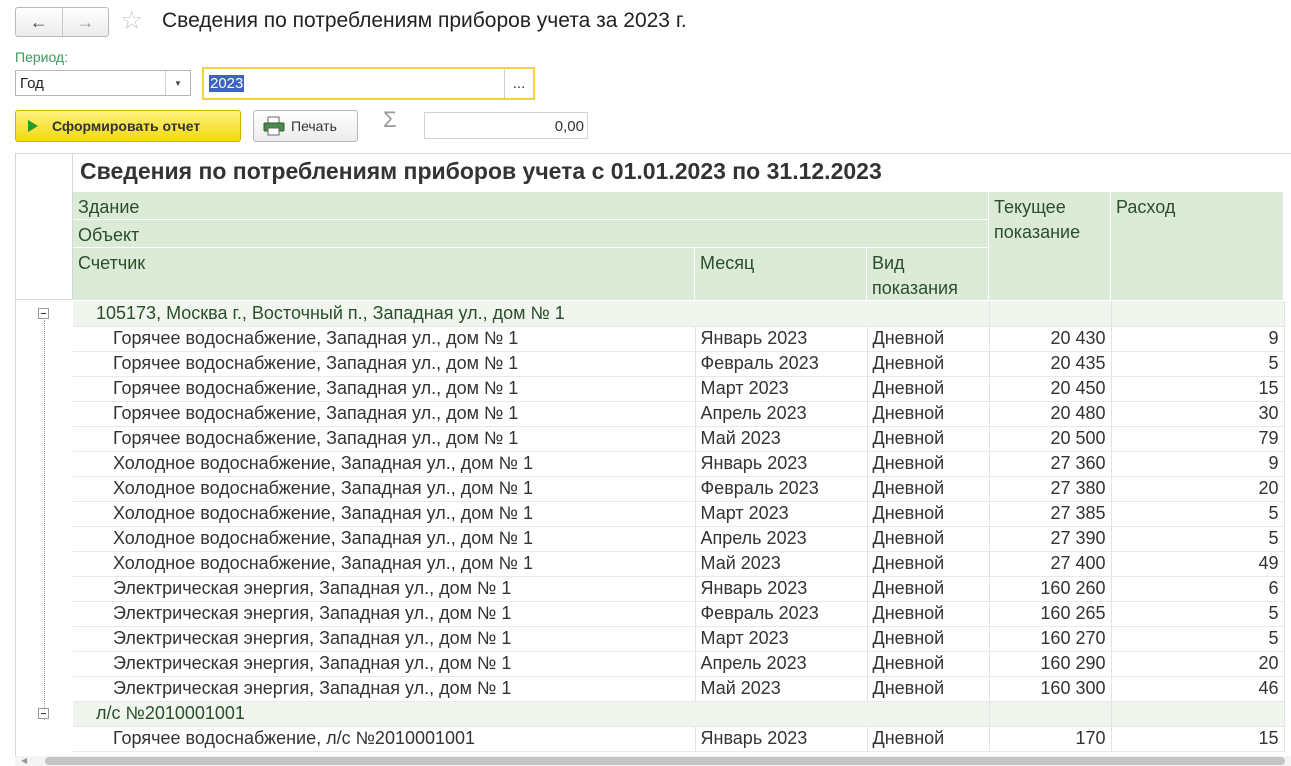 This screenshot has width=1291, height=766. Describe the element at coordinates (1050, 589) in the screenshot. I see `current-cell: 160 260` at that location.